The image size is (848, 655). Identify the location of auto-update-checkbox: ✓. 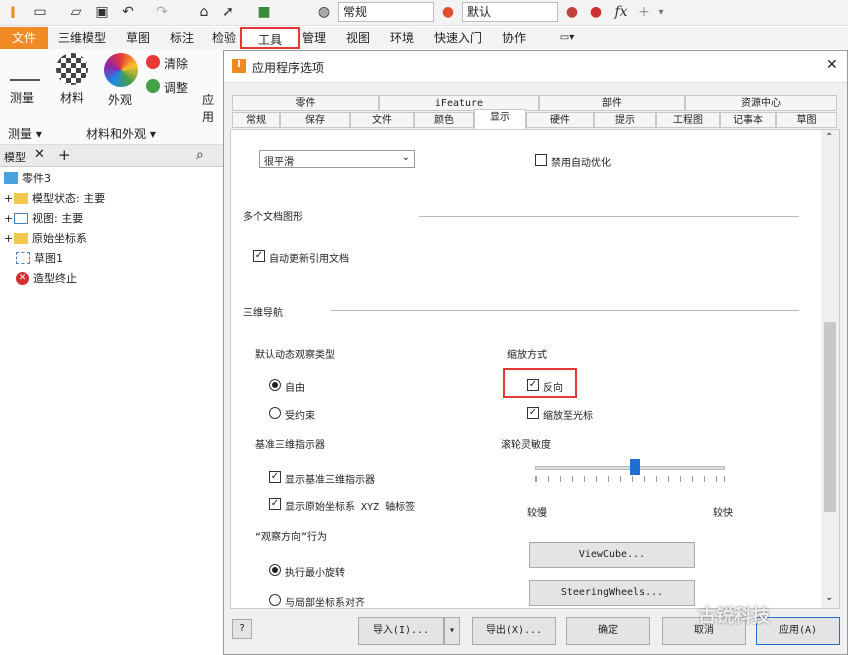
(259, 256).